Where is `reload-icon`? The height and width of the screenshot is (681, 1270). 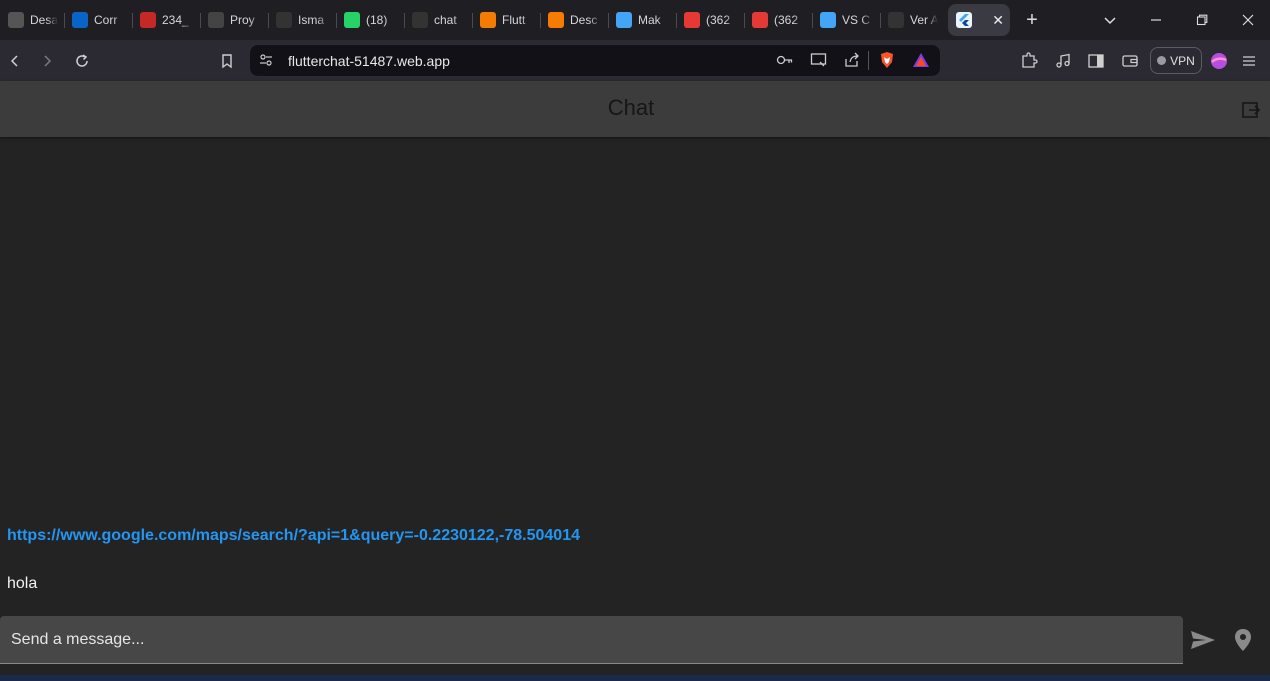 reload-icon is located at coordinates (82, 60).